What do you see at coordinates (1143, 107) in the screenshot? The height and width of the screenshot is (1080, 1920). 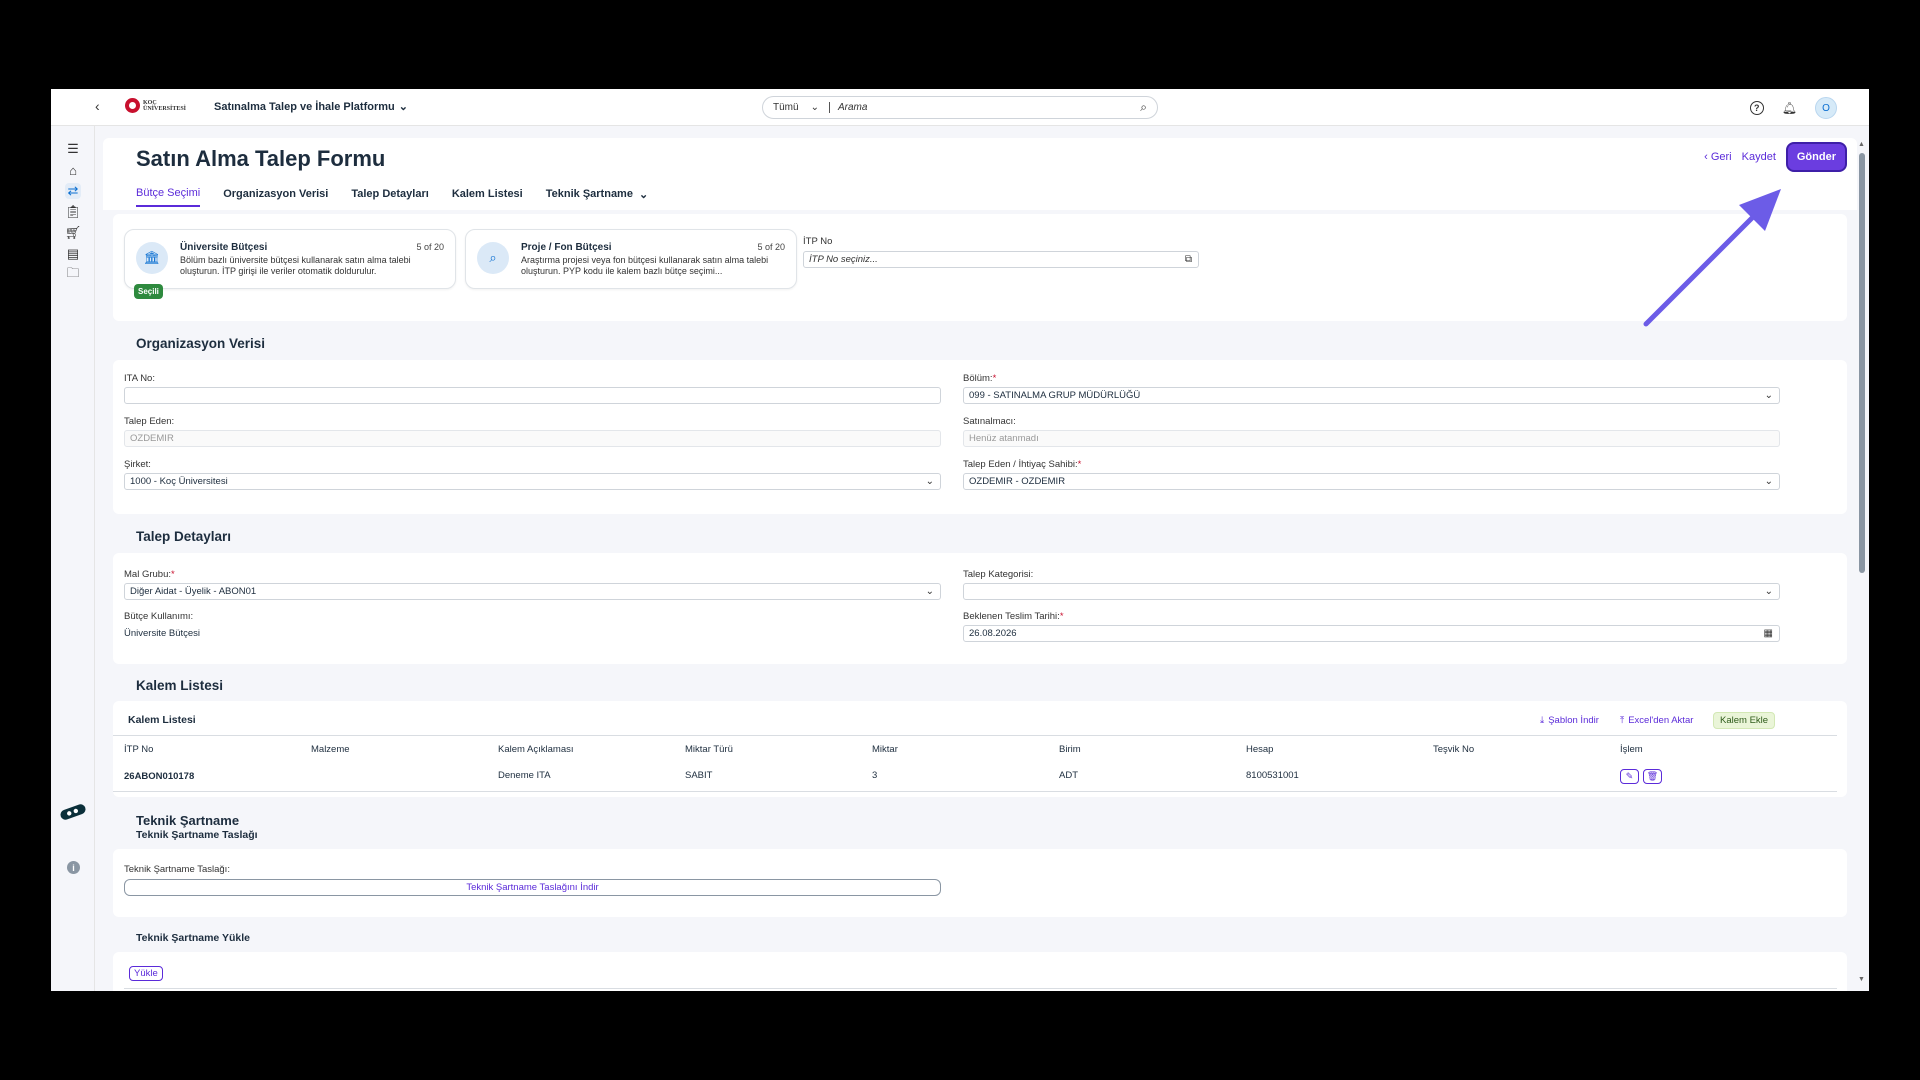 I see `search-icon: ⌕` at bounding box center [1143, 107].